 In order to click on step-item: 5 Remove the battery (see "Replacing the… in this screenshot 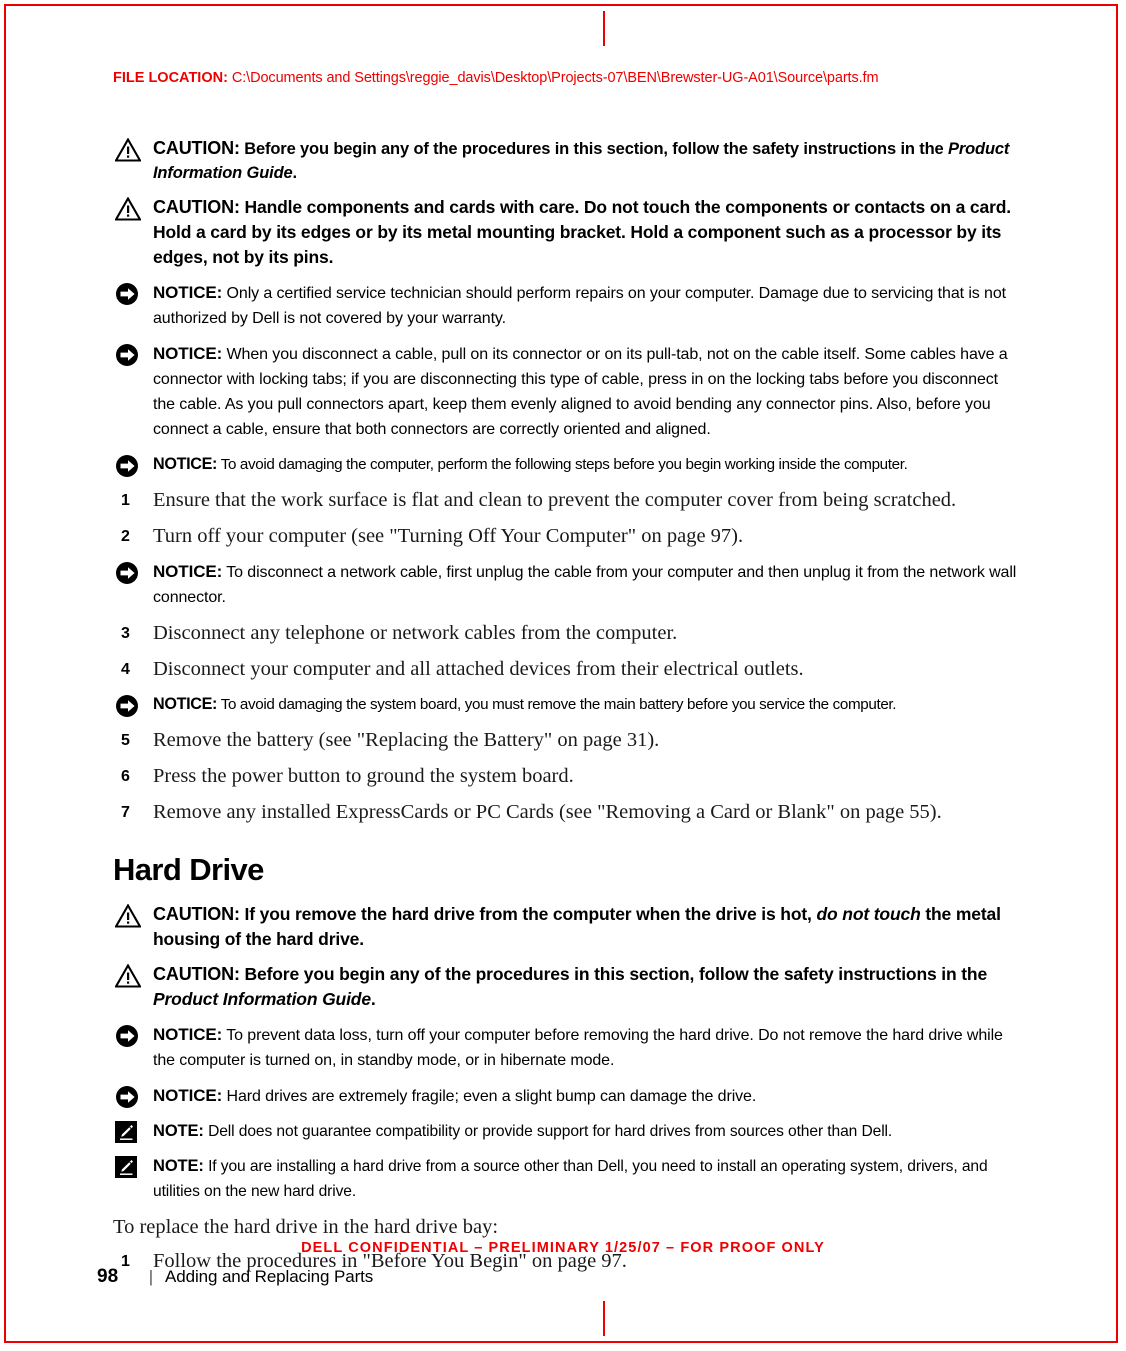, I will do `click(566, 740)`.